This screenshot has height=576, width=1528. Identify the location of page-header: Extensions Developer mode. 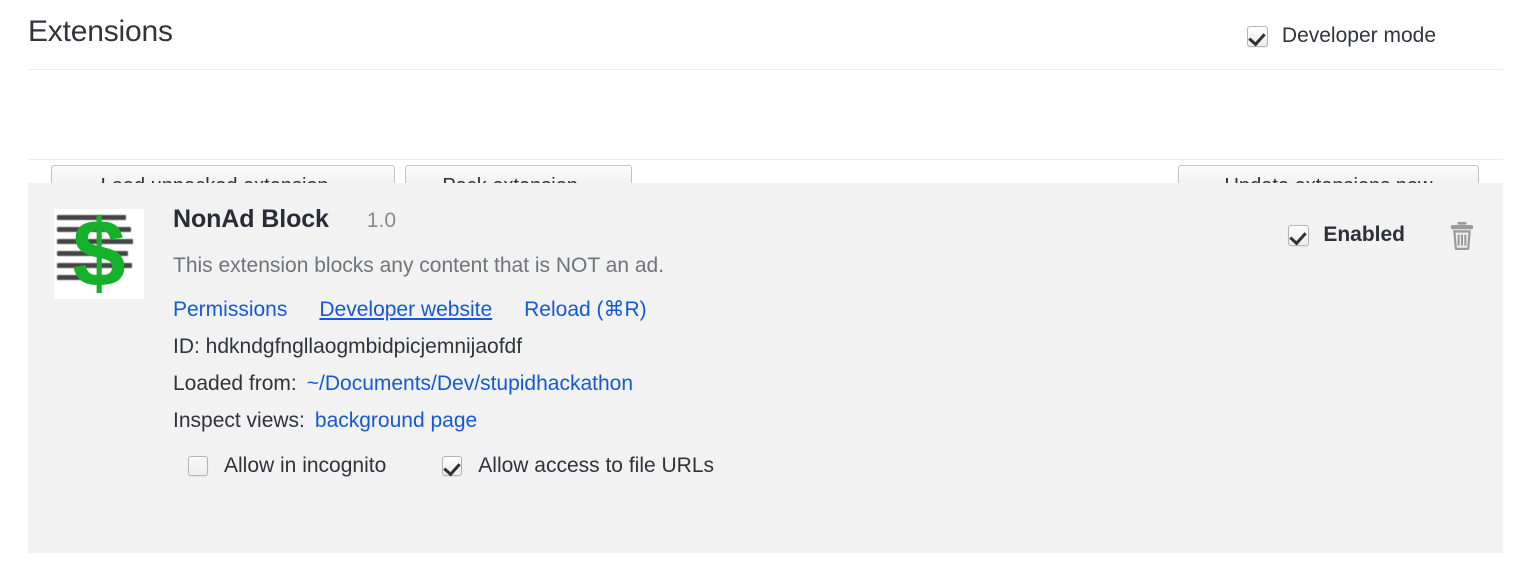
(764, 34).